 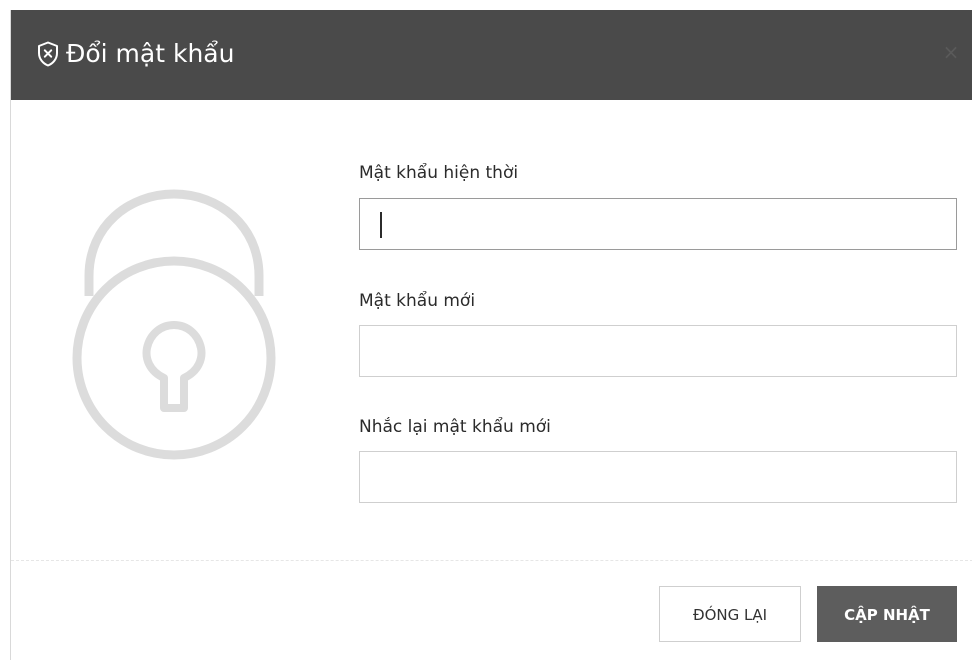 I want to click on footer-divider, so click(x=491, y=560).